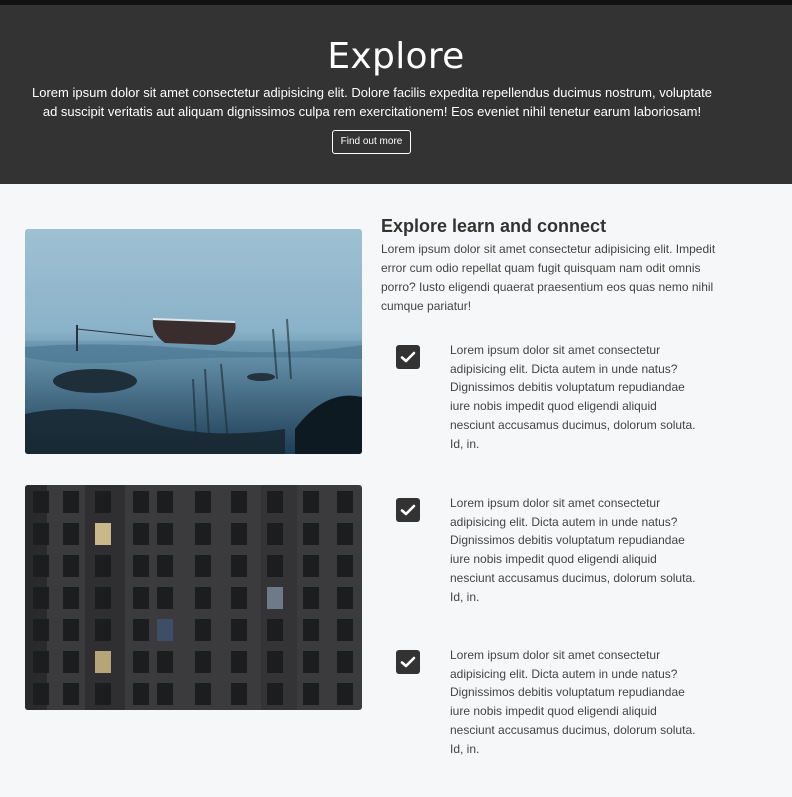 The image size is (792, 797). I want to click on section-title: Explore learn and connect, so click(494, 226).